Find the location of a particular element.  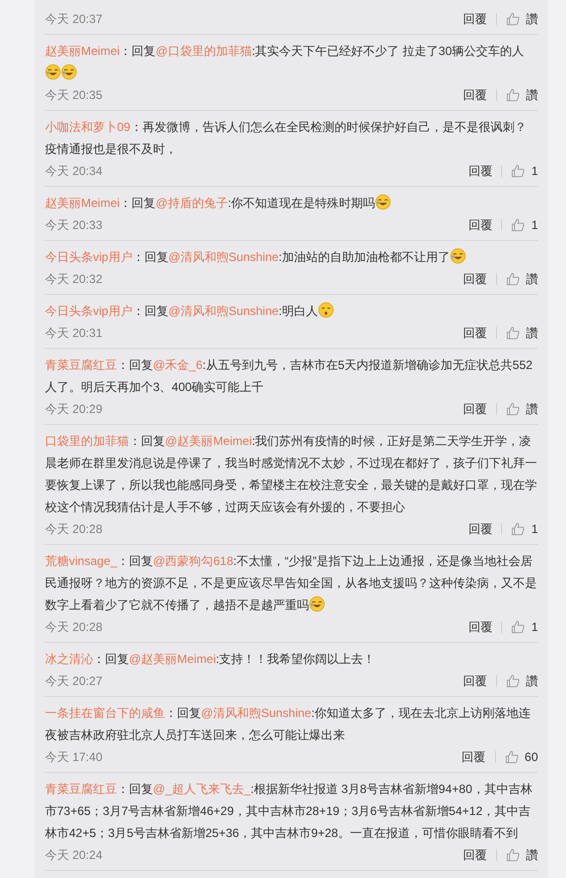

mention-link: @持盾的兔子 is located at coordinates (192, 203).